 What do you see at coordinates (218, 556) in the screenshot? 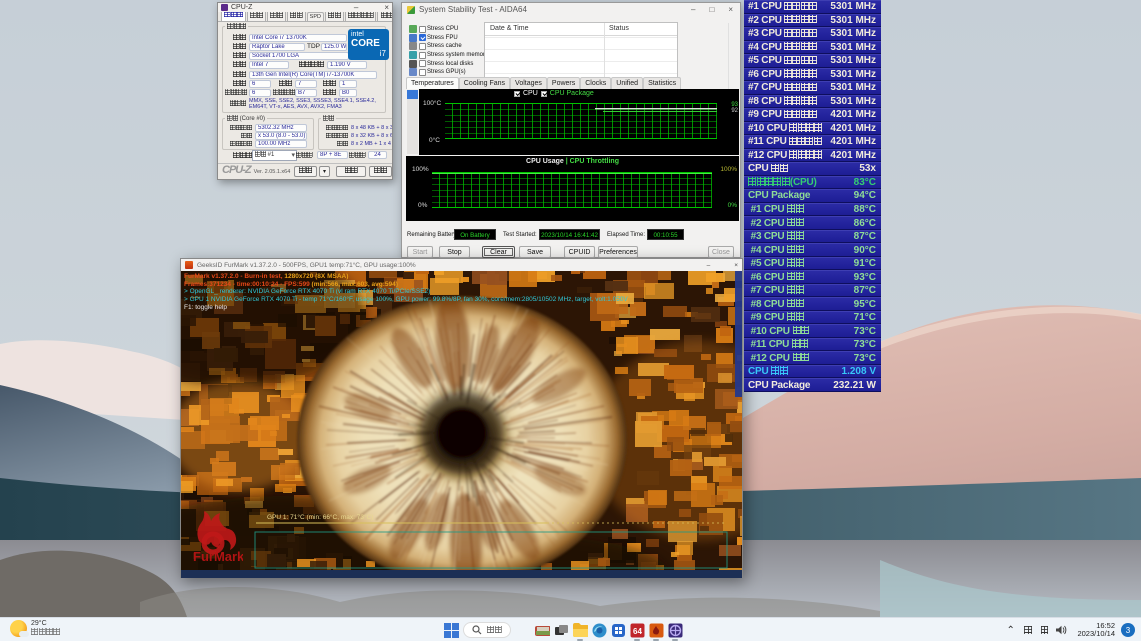
I see `svg-text: FurMark` at bounding box center [218, 556].